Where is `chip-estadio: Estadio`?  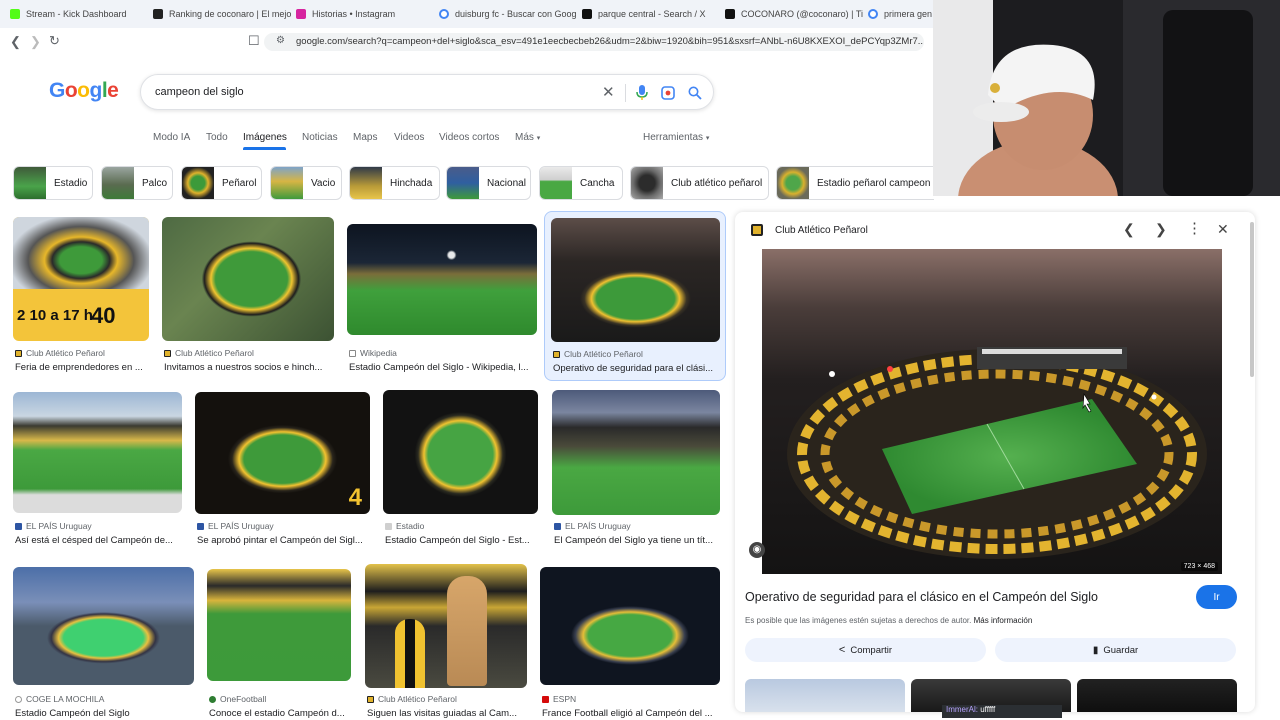 chip-estadio: Estadio is located at coordinates (53, 183).